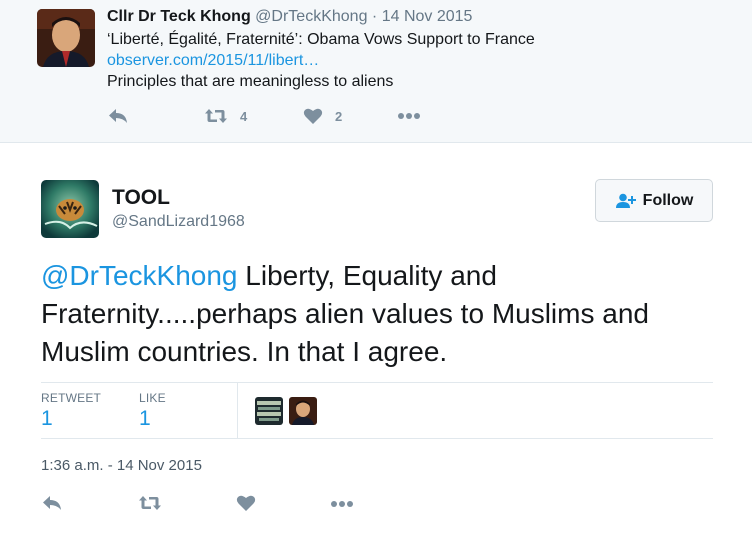 The height and width of the screenshot is (549, 752). I want to click on parent-author-handle: @DrTeckKhong, so click(311, 16).